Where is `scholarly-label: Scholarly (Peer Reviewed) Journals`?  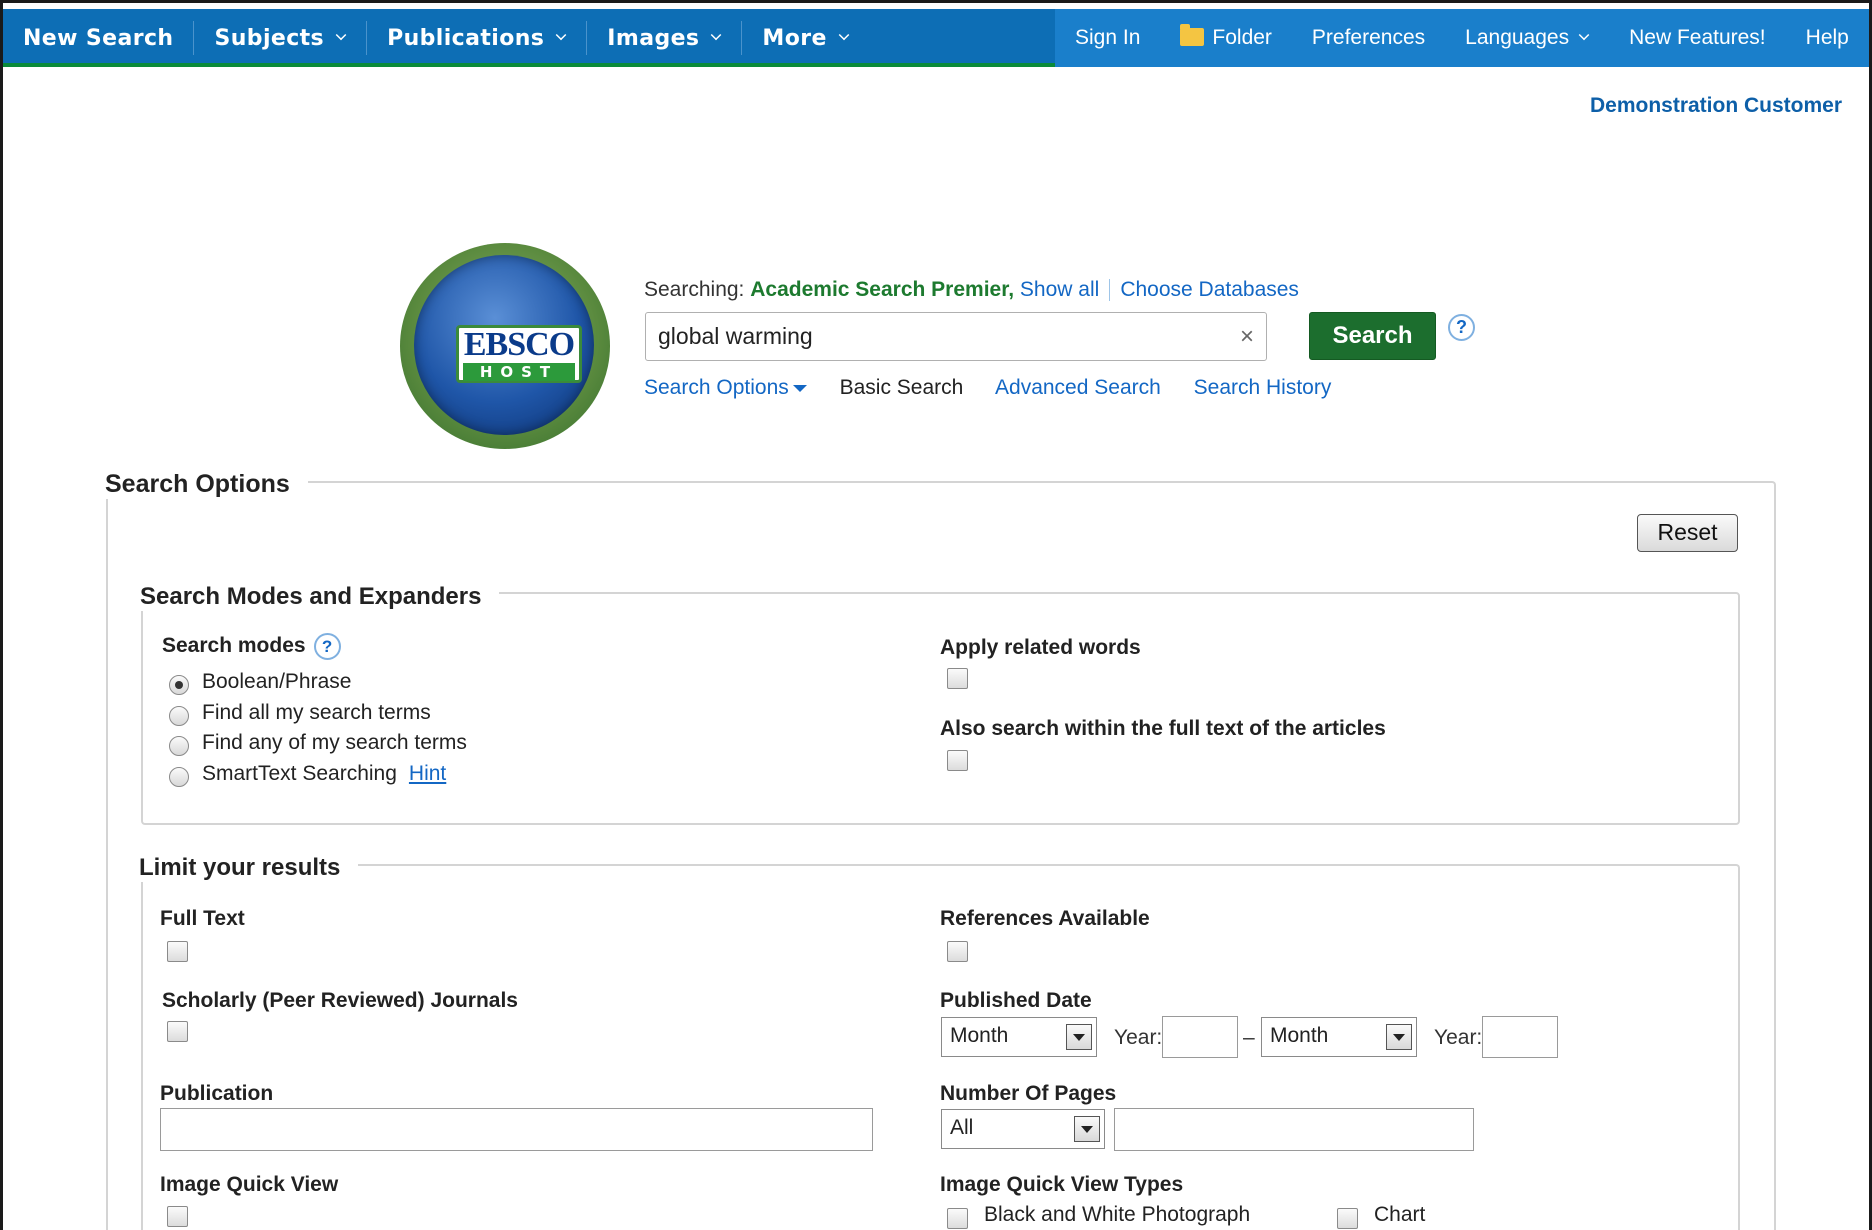 scholarly-label: Scholarly (Peer Reviewed) Journals is located at coordinates (340, 1000).